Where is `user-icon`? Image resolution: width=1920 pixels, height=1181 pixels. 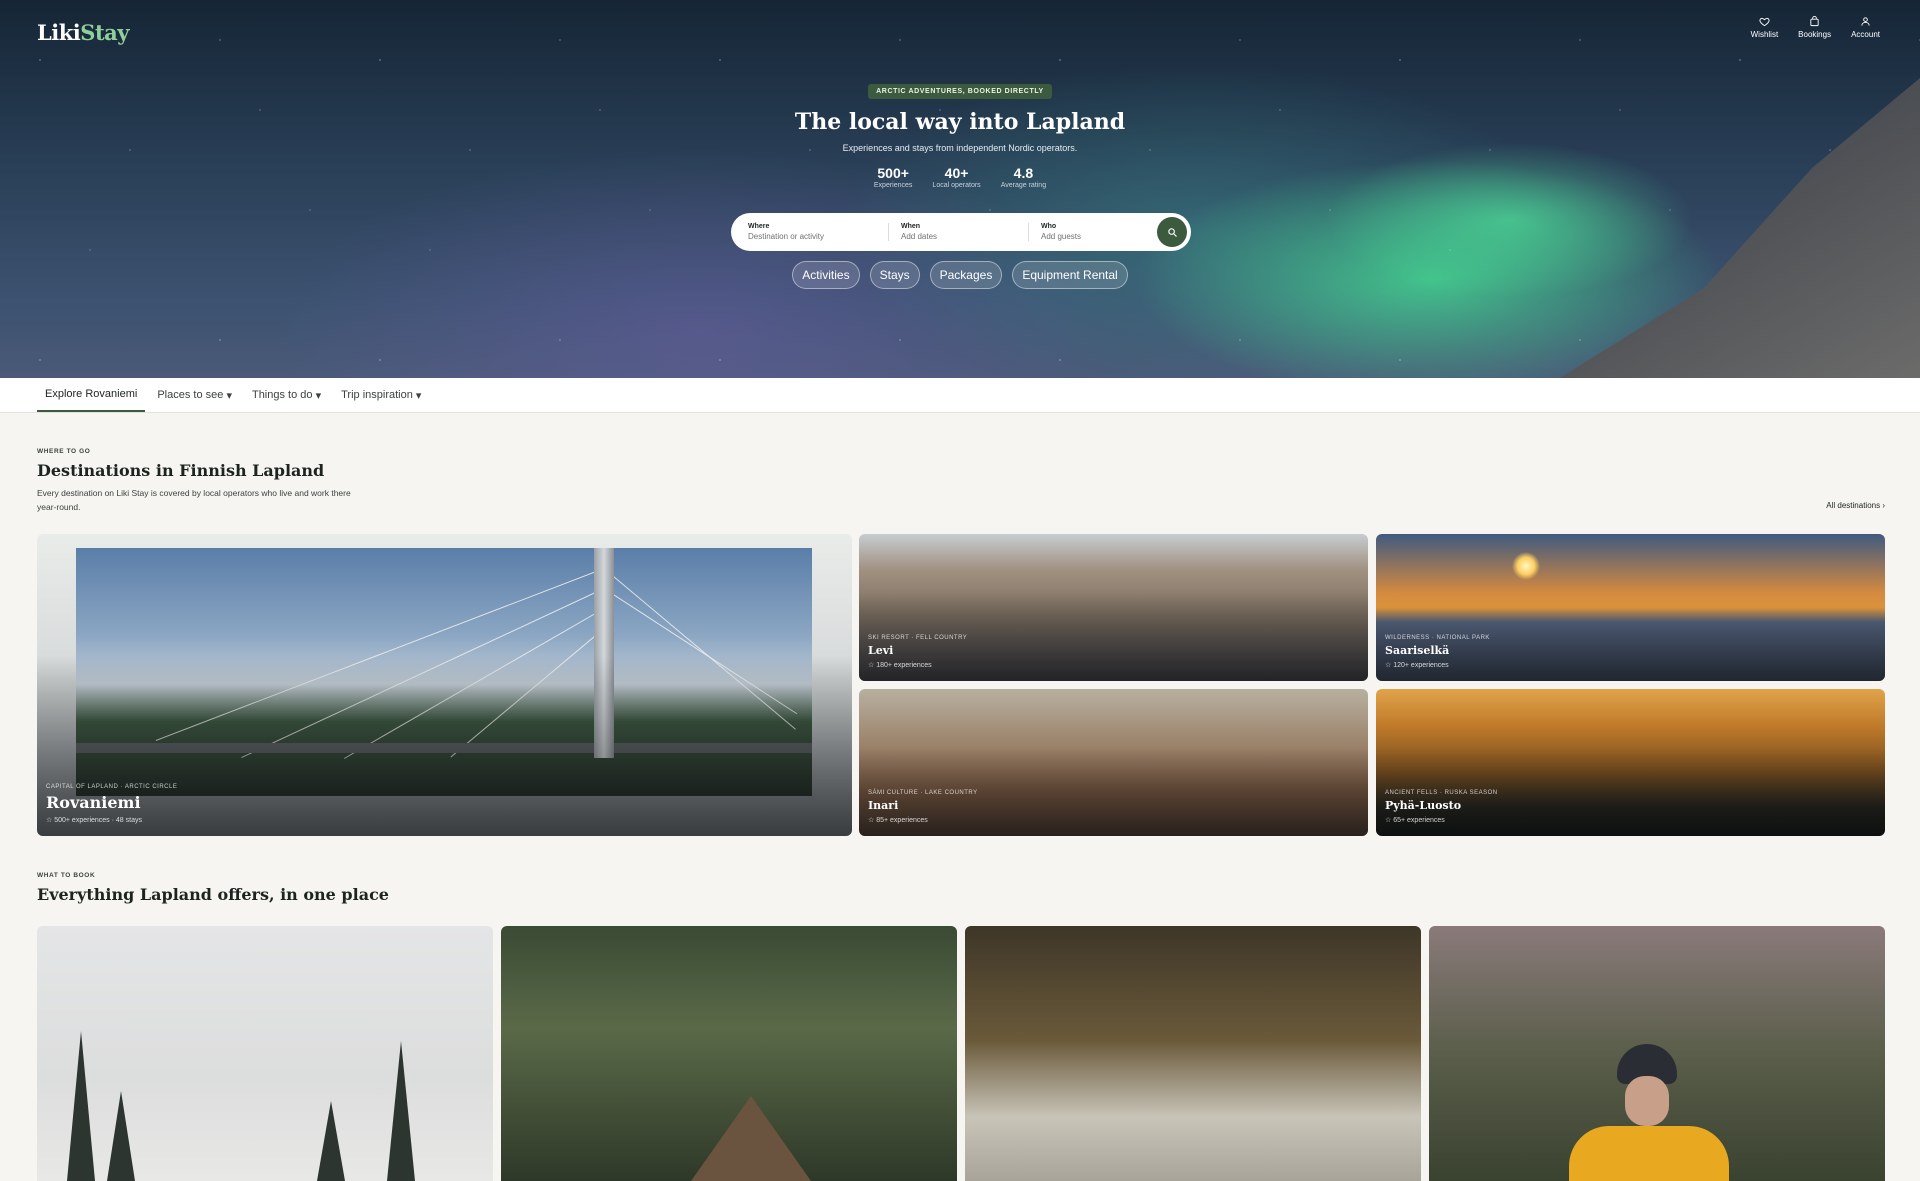 user-icon is located at coordinates (1865, 21).